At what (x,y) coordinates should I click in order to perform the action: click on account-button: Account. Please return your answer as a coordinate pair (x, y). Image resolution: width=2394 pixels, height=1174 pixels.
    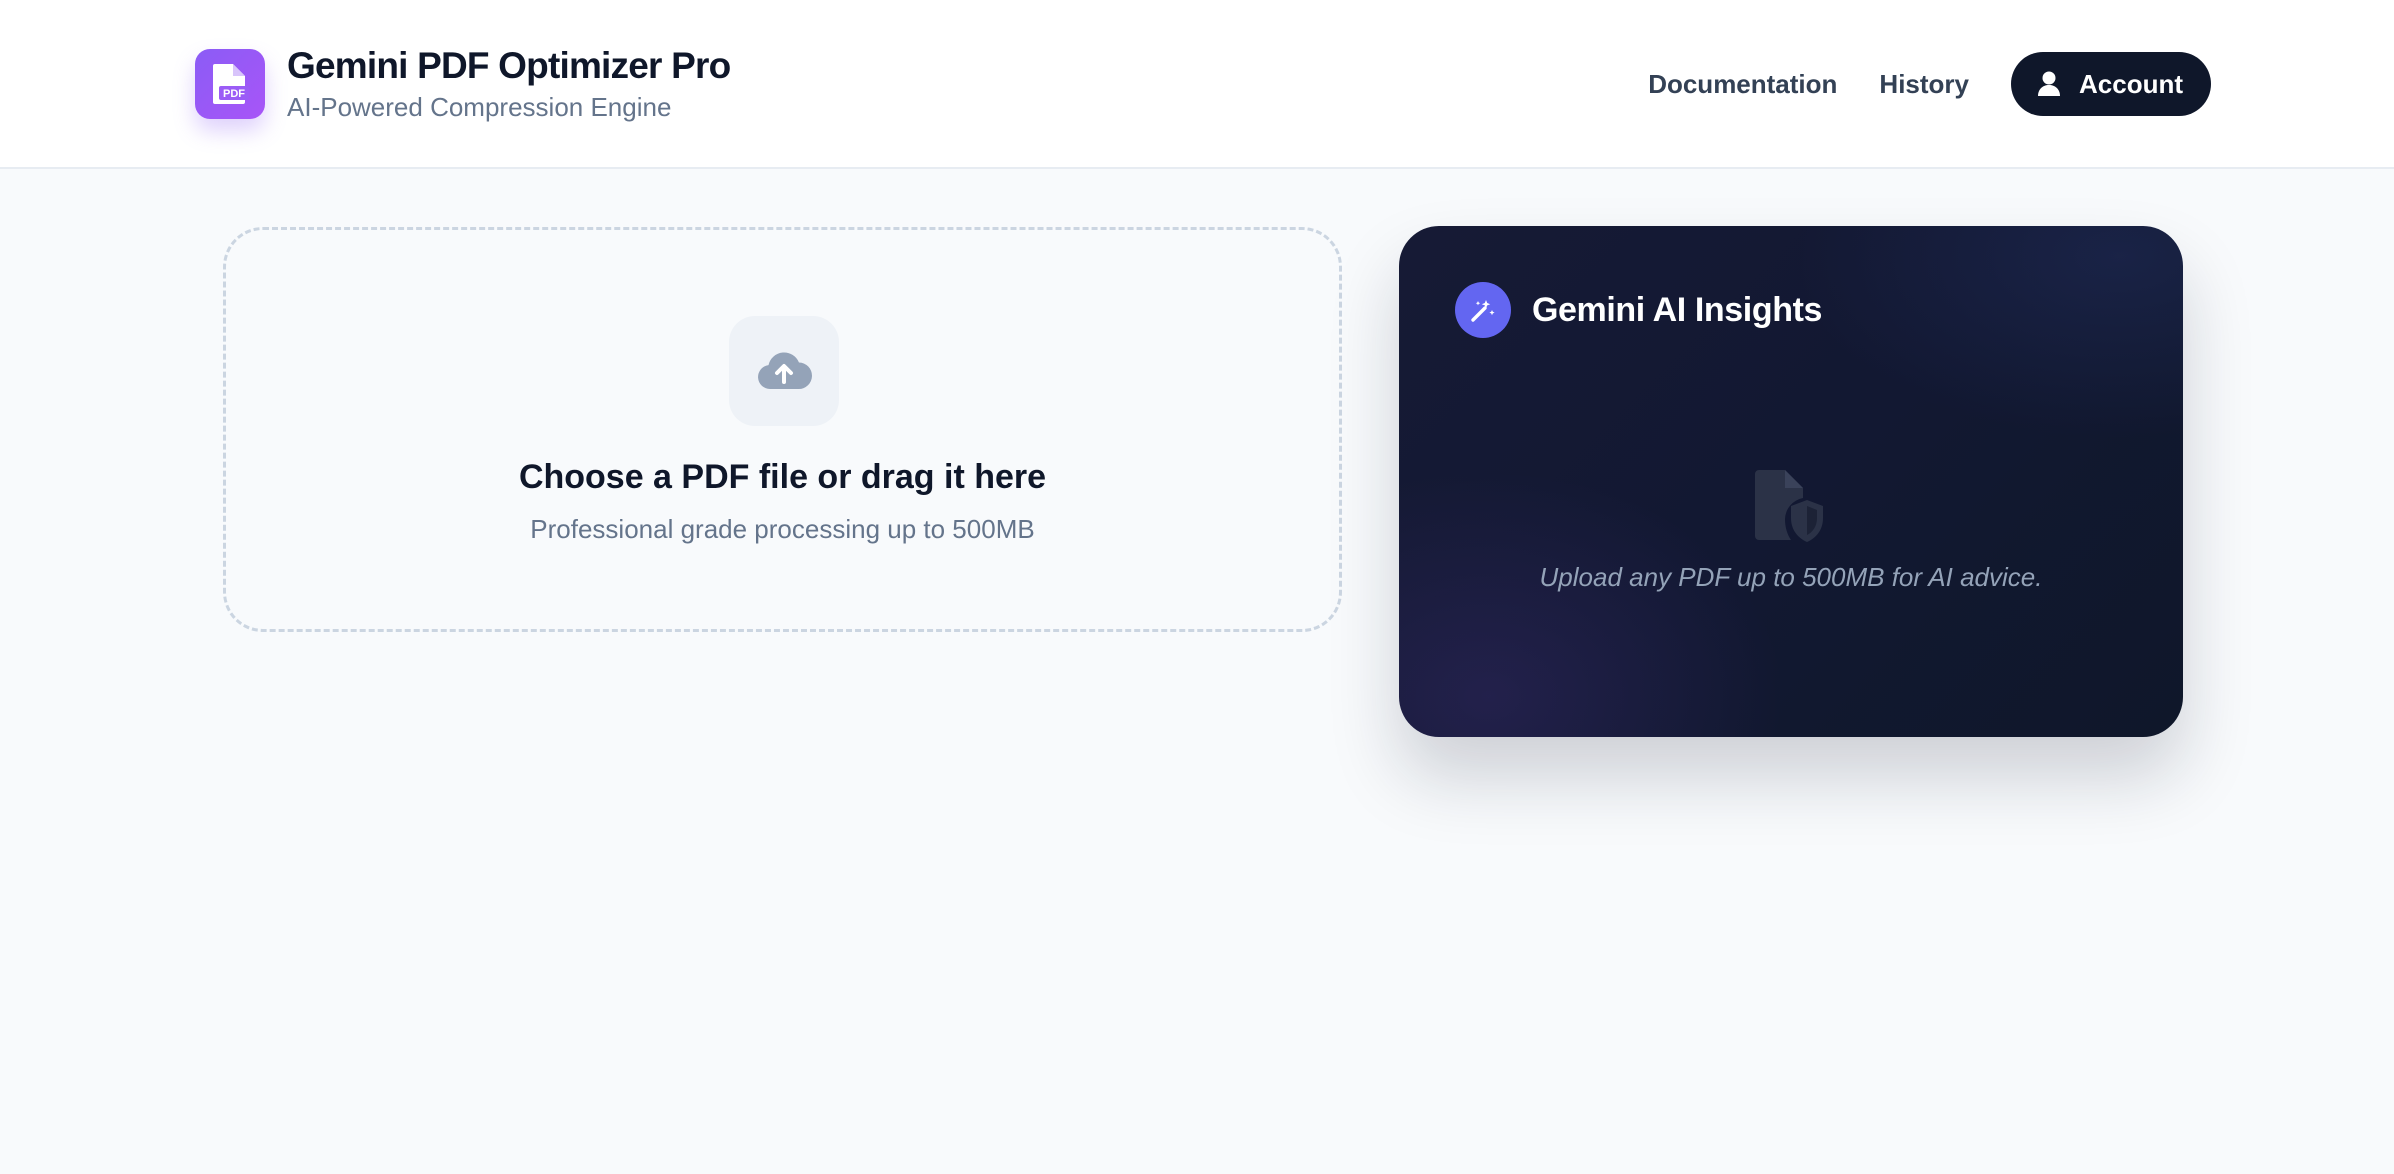
    Looking at the image, I should click on (2111, 84).